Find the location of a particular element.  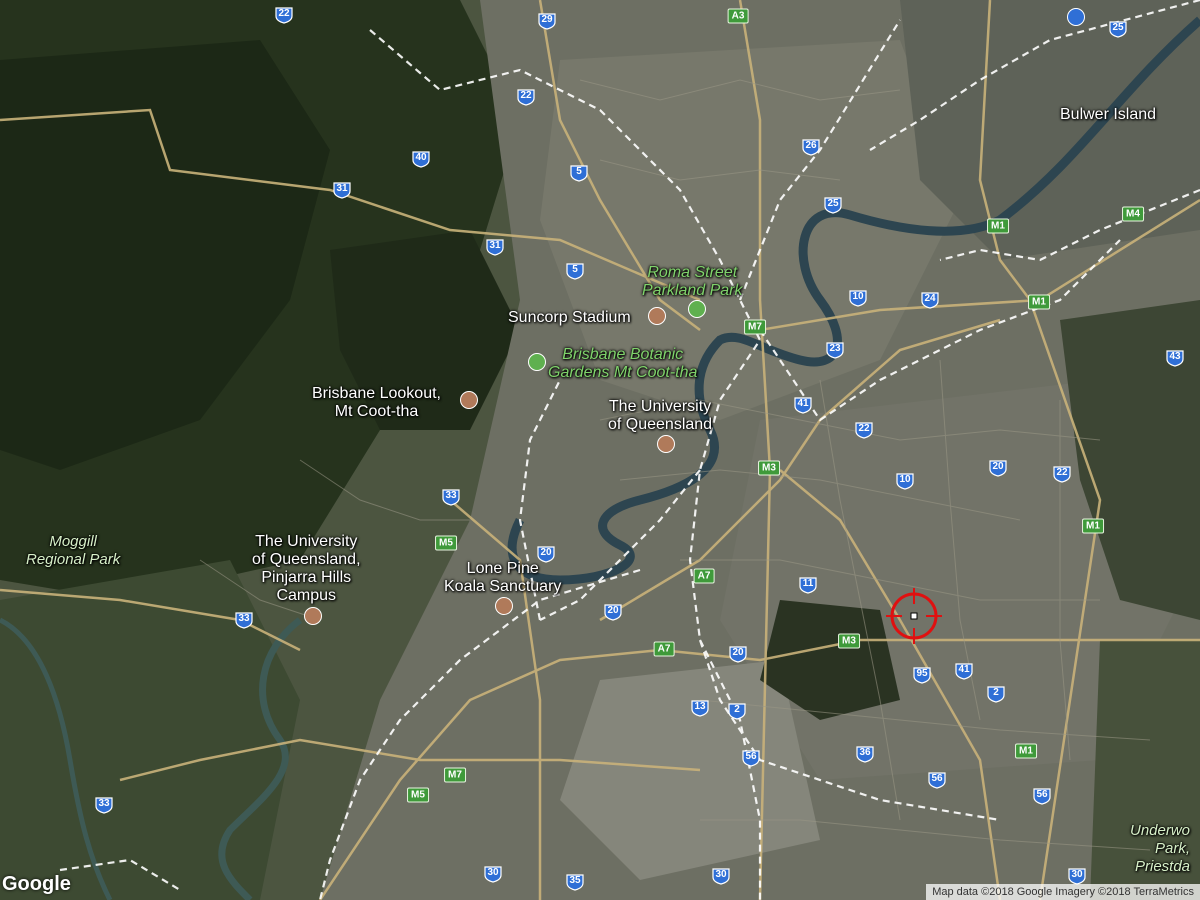

label-lone-pine-koala-sanctuary: Lone Pine Koala Sanctuary is located at coordinates (503, 577).